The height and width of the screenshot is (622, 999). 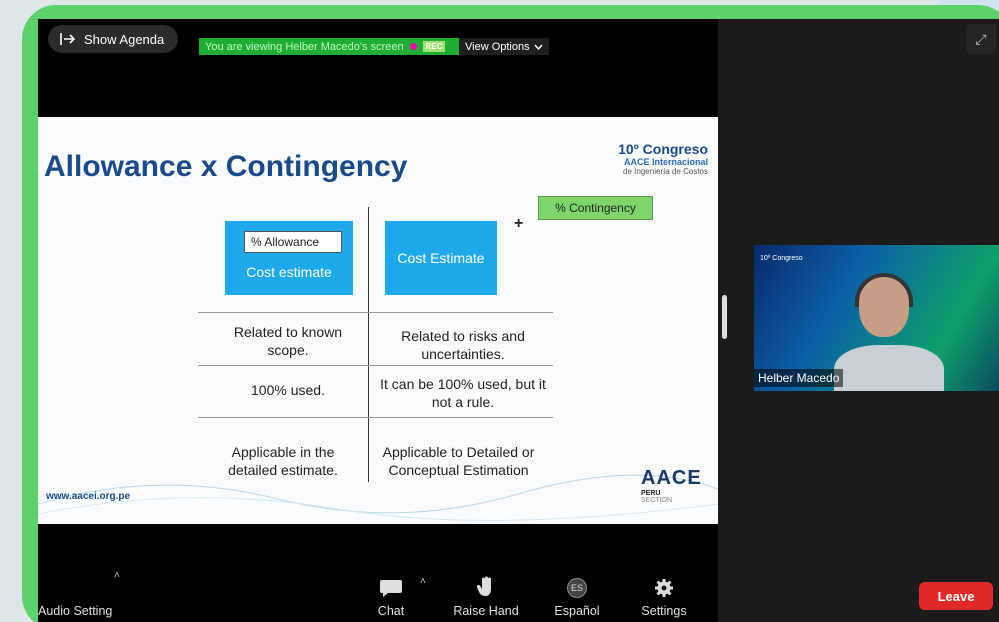 What do you see at coordinates (413, 46) in the screenshot?
I see `record-icon` at bounding box center [413, 46].